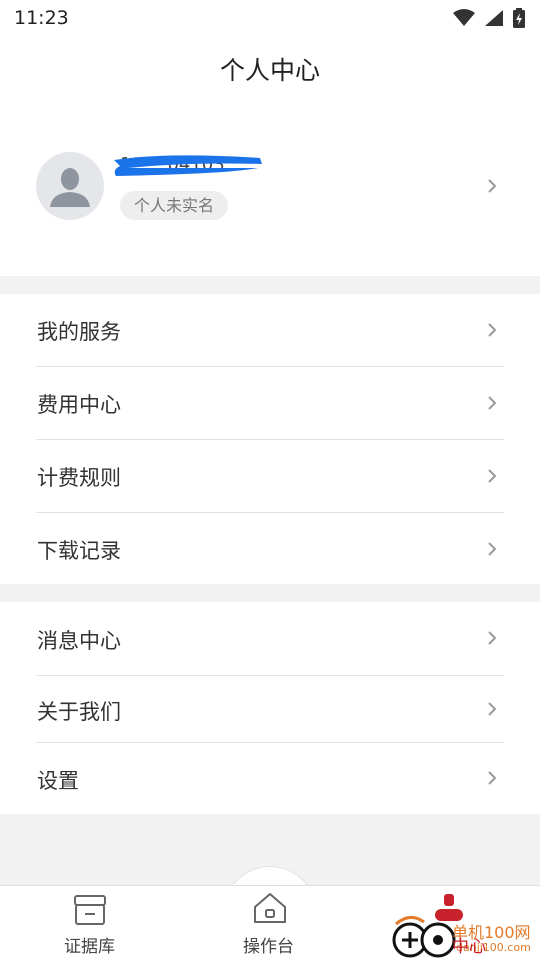  I want to click on menu-item-message-center: 消息中心, so click(270, 638).